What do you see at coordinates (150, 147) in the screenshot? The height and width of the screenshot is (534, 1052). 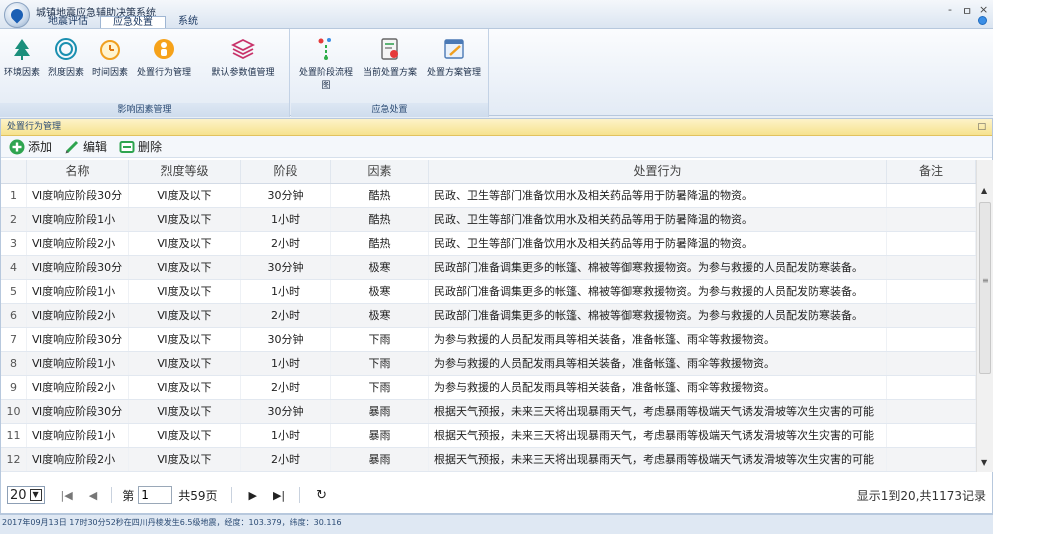 I see `delete-label: 删除` at bounding box center [150, 147].